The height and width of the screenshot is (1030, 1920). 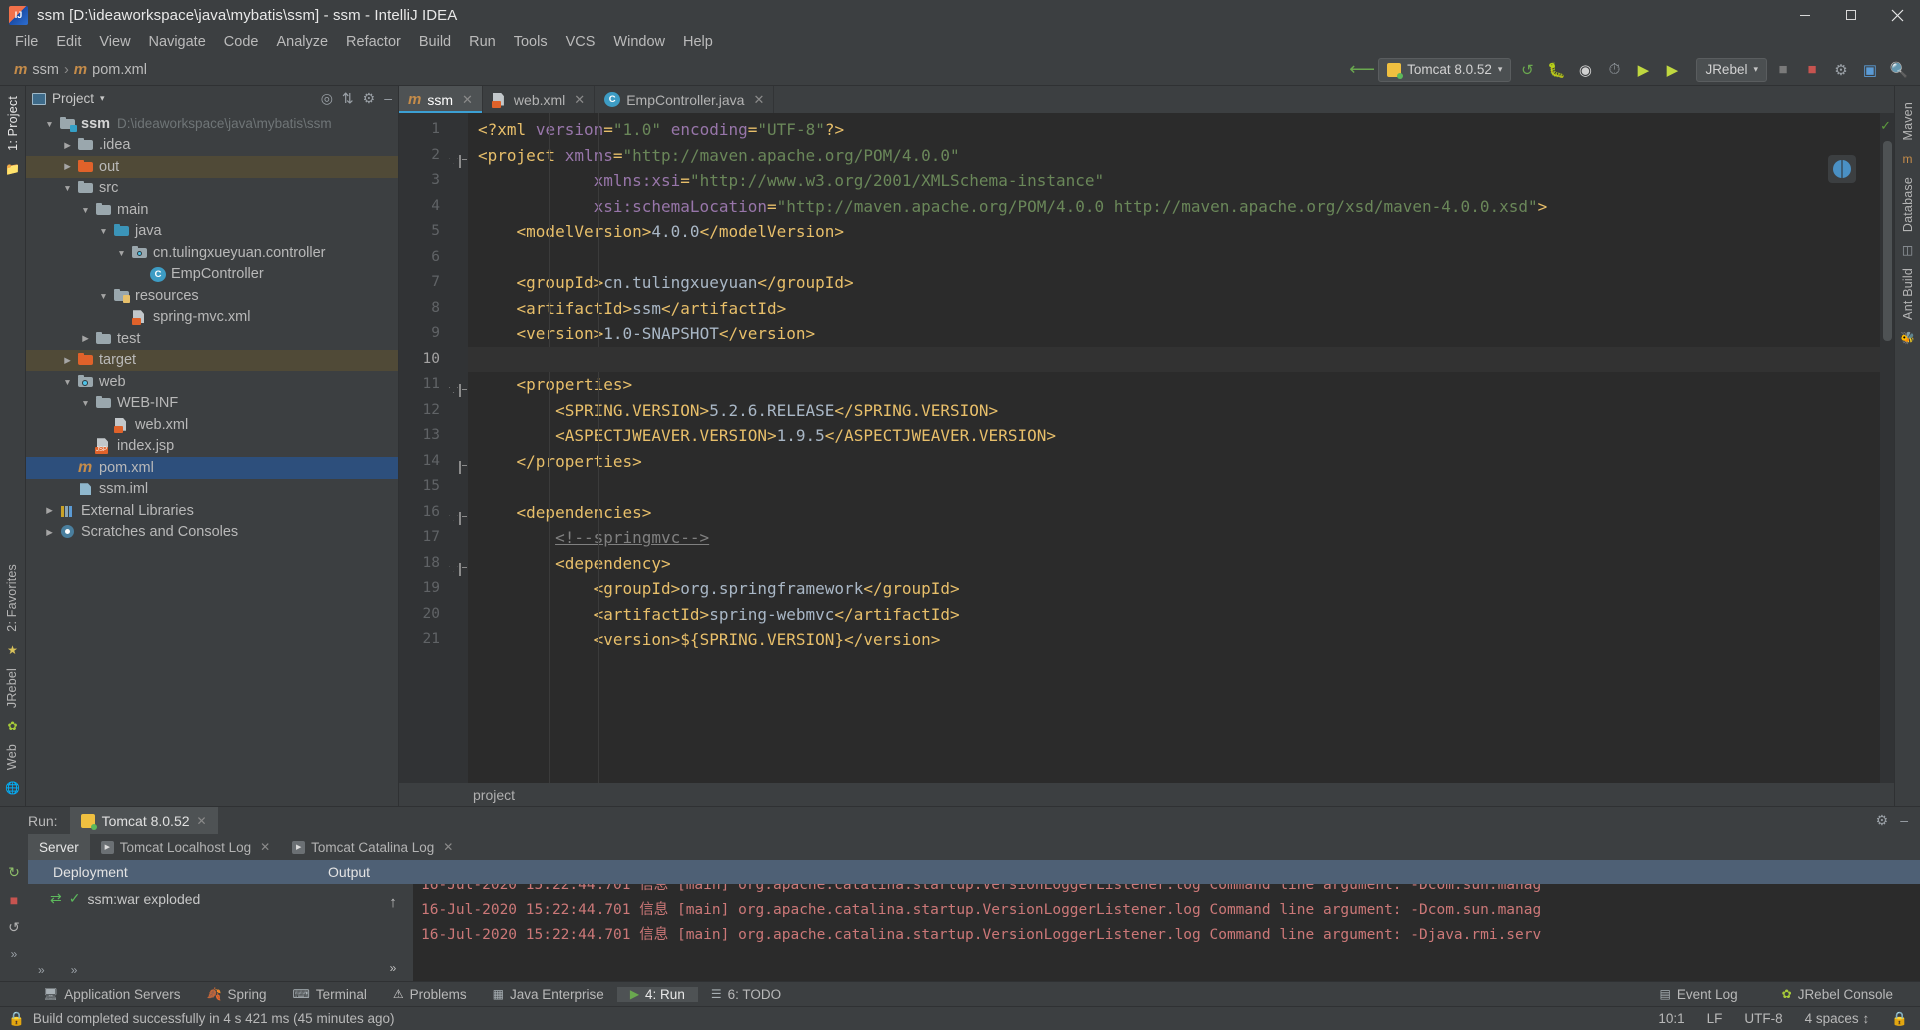 What do you see at coordinates (433, 360) in the screenshot?
I see `gutter-line-10: 10` at bounding box center [433, 360].